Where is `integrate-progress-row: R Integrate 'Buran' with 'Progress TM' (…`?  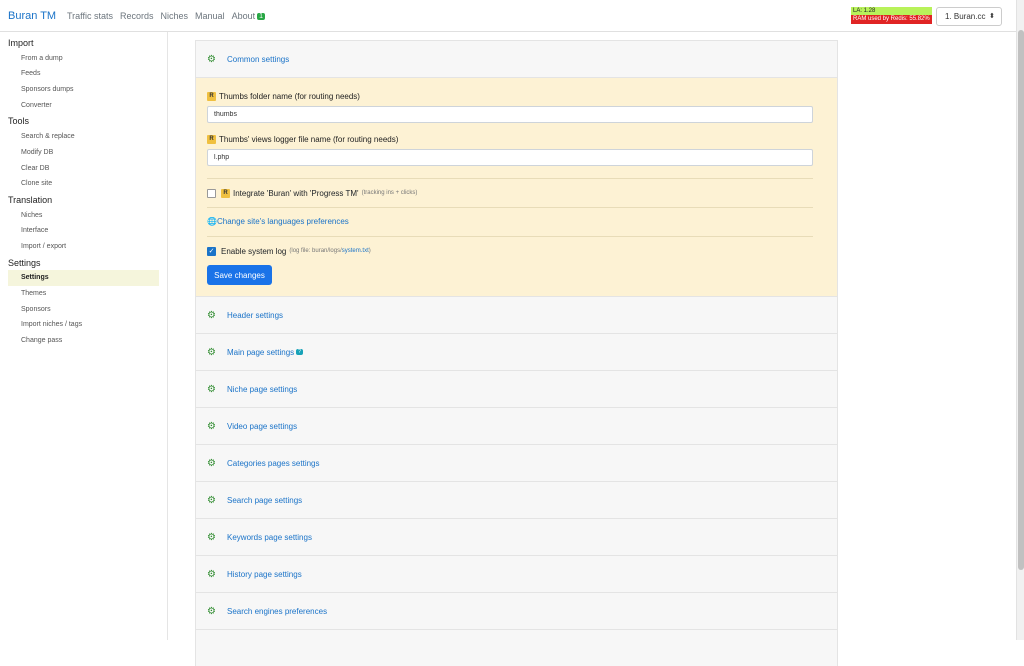
integrate-progress-row: R Integrate 'Buran' with 'Progress TM' (… is located at coordinates (513, 193).